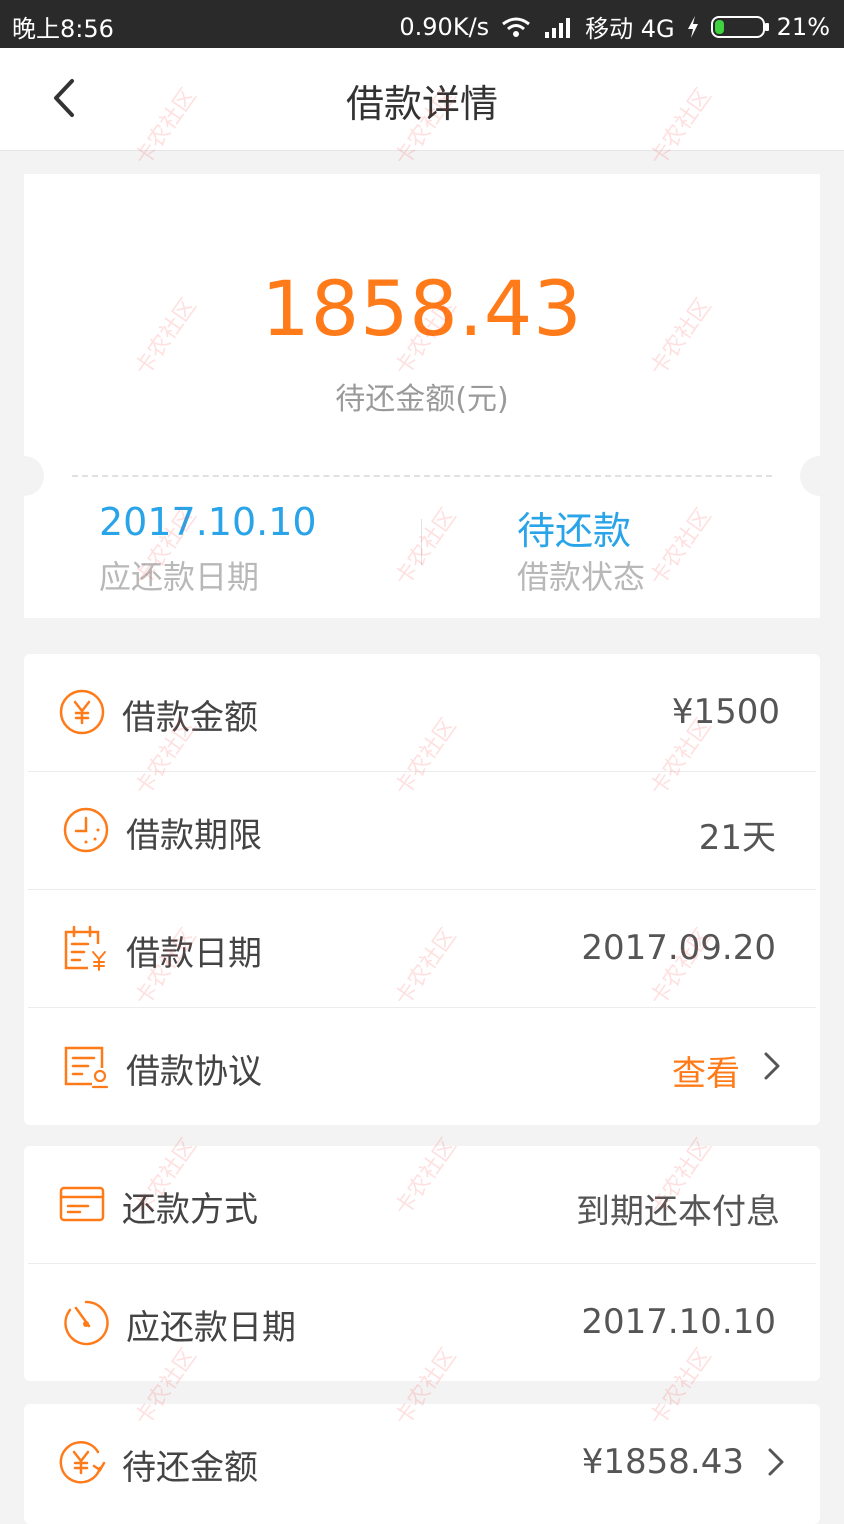 This screenshot has width=844, height=1524. I want to click on due-date-label: 应还款日期, so click(179, 577).